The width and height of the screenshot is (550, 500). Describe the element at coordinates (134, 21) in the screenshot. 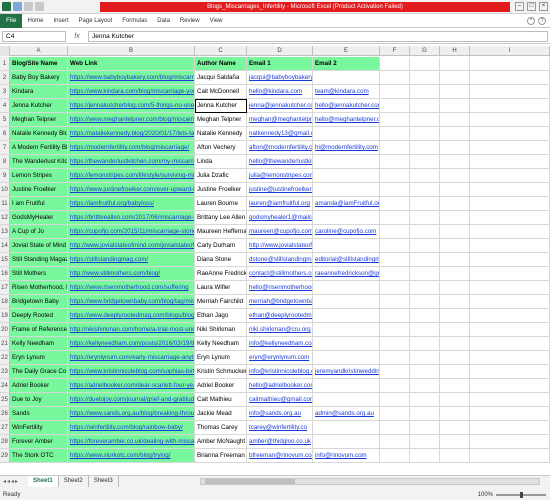

I see `tab-formulas: Formulas` at that location.